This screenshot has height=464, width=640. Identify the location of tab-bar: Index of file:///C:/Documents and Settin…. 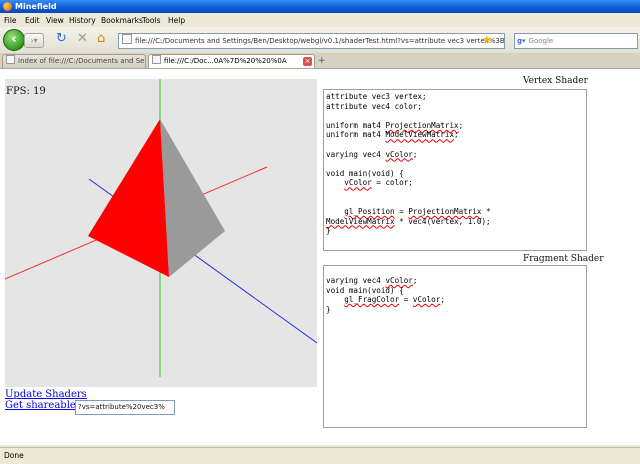
(320, 61).